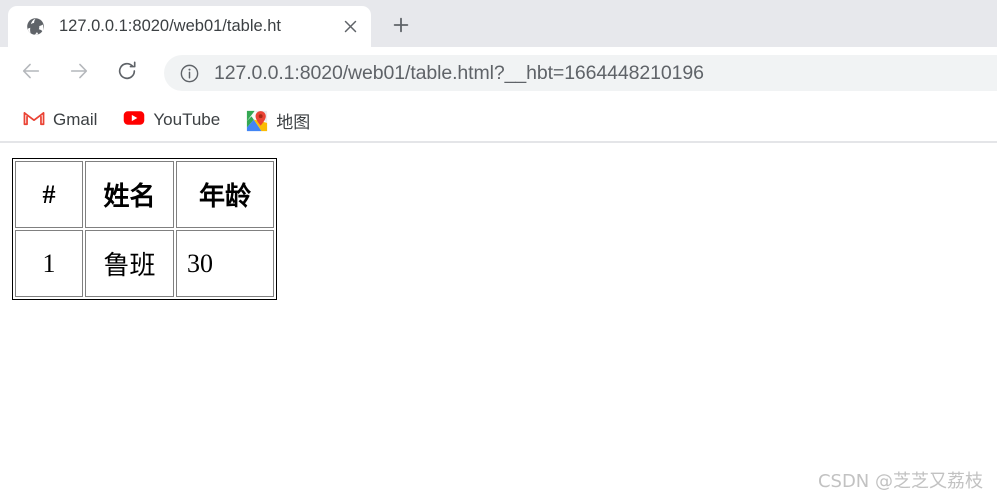 The height and width of the screenshot is (503, 997). I want to click on reload-icon, so click(127, 73).